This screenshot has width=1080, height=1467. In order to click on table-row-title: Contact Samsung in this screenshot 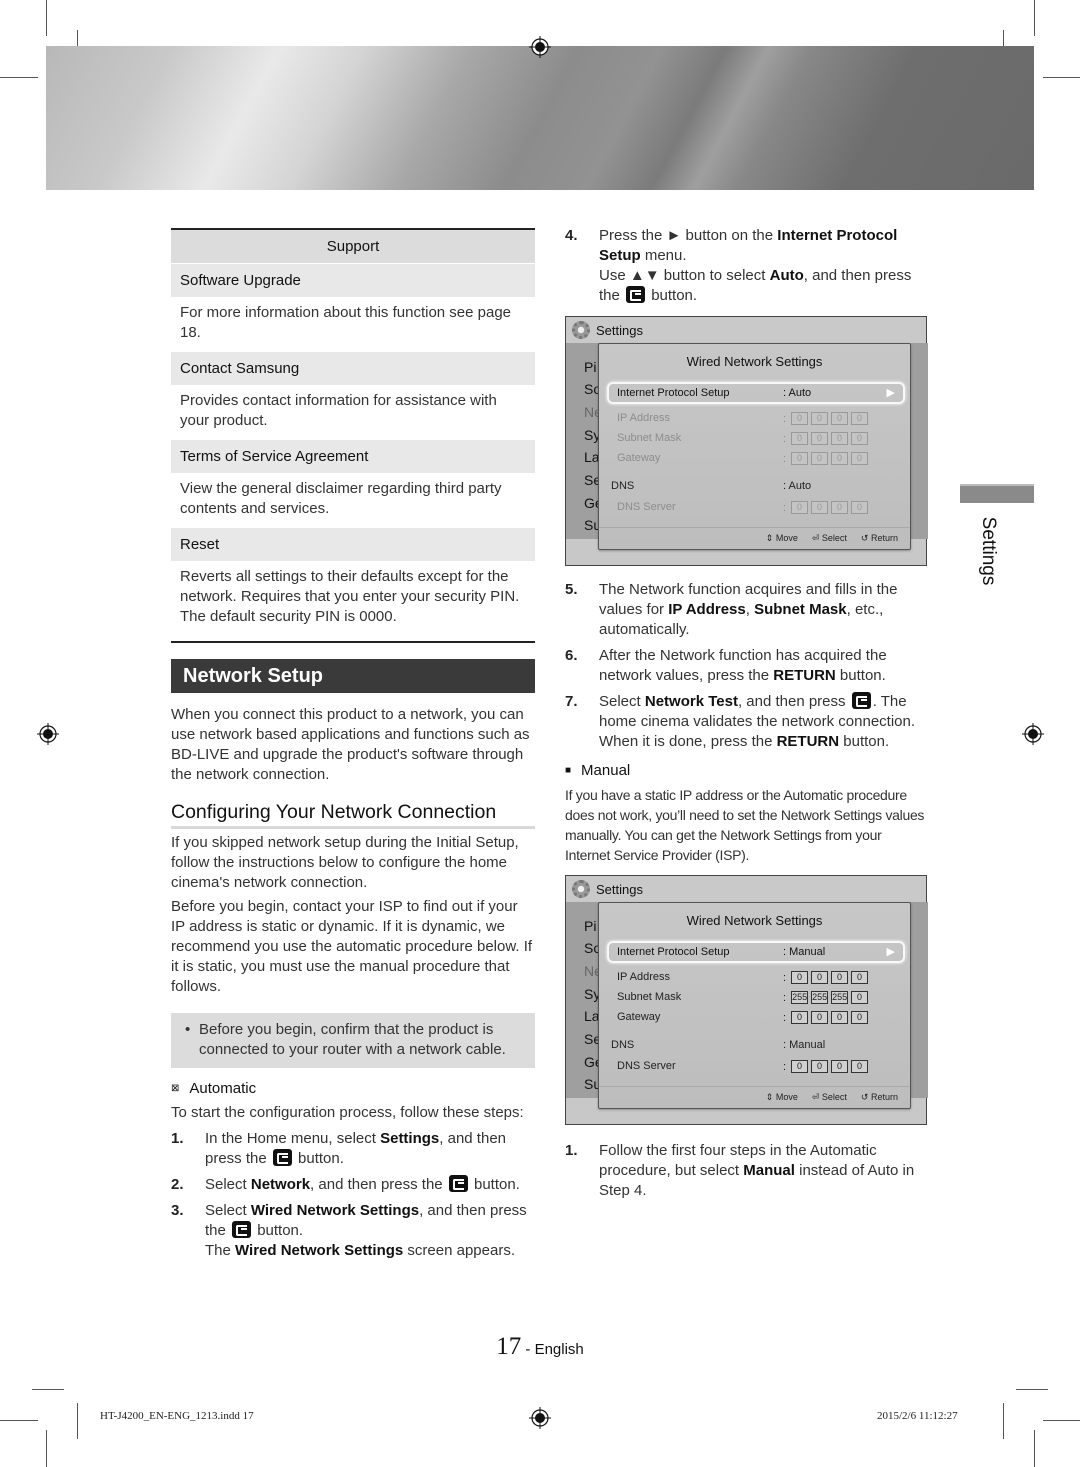, I will do `click(353, 368)`.